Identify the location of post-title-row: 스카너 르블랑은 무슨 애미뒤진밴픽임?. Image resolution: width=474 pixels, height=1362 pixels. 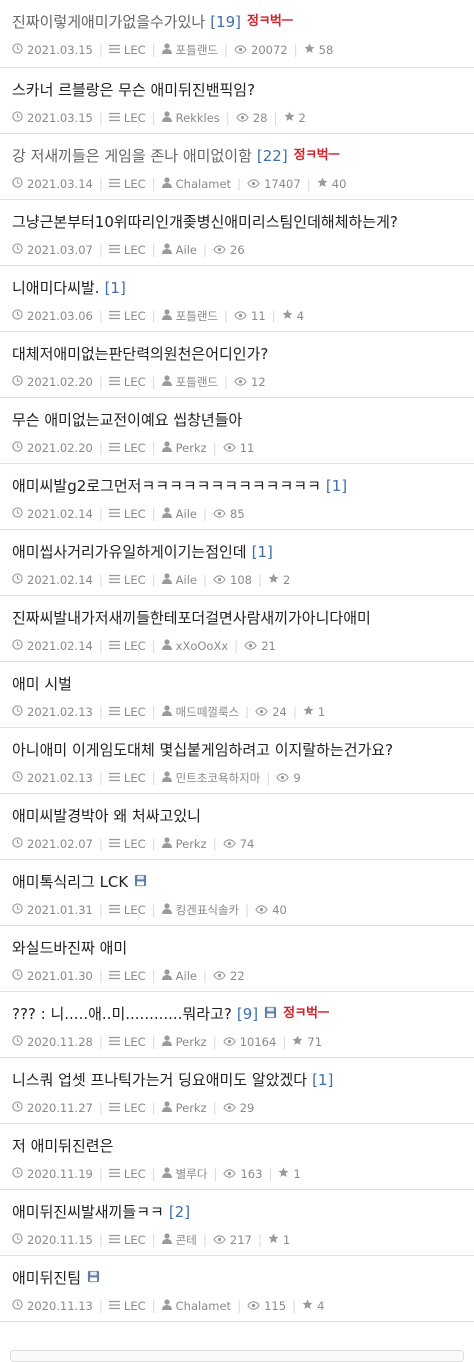
(237, 90).